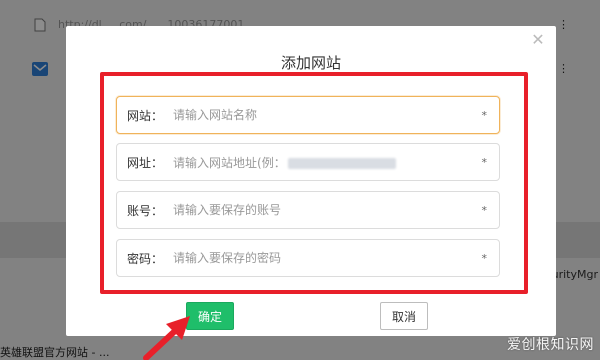  Describe the element at coordinates (166, 338) in the screenshot. I see `red-arrow-icon` at that location.